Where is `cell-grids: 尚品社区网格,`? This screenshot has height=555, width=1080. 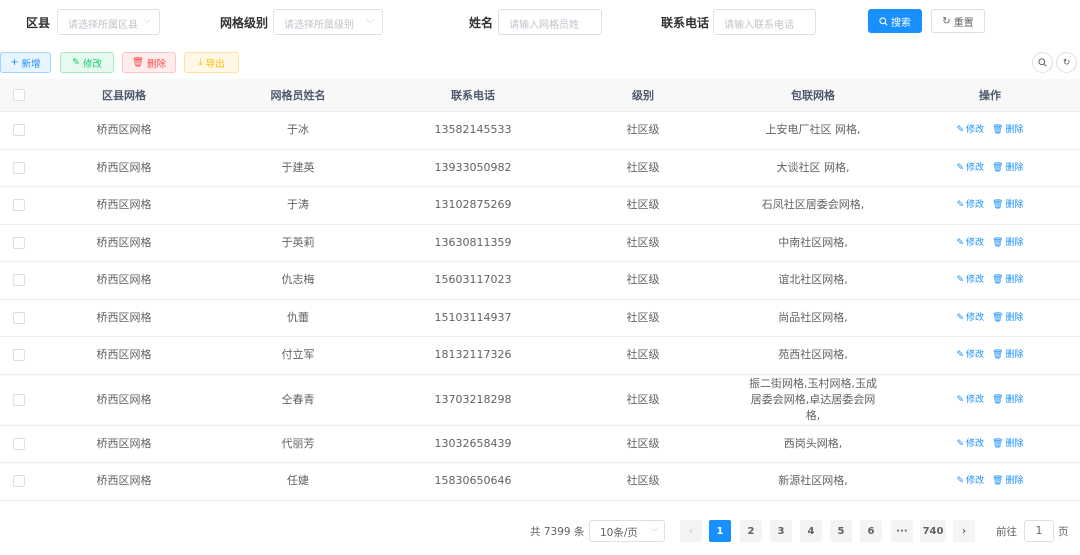 cell-grids: 尚品社区网格, is located at coordinates (813, 317).